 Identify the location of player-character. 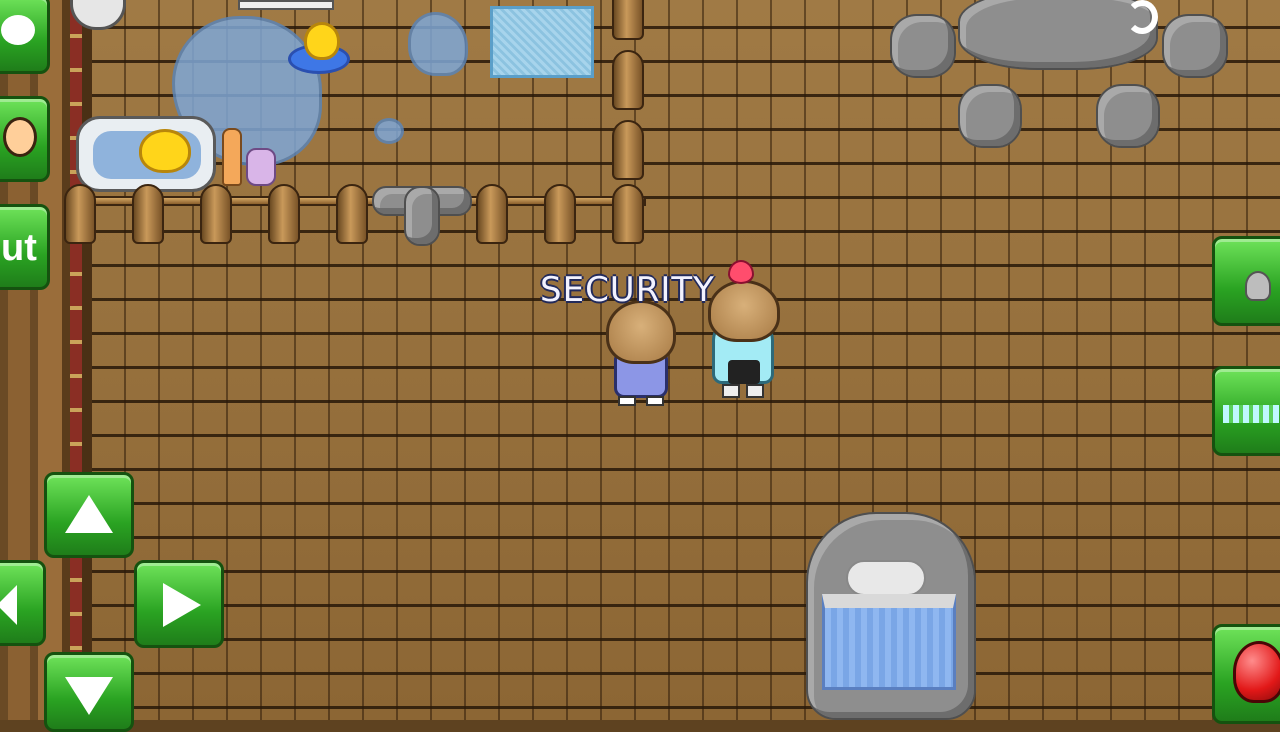
(641, 354).